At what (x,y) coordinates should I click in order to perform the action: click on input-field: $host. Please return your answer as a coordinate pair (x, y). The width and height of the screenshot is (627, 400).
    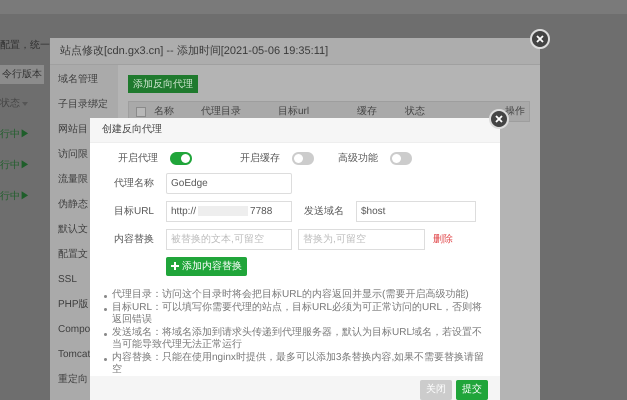
    Looking at the image, I should click on (416, 211).